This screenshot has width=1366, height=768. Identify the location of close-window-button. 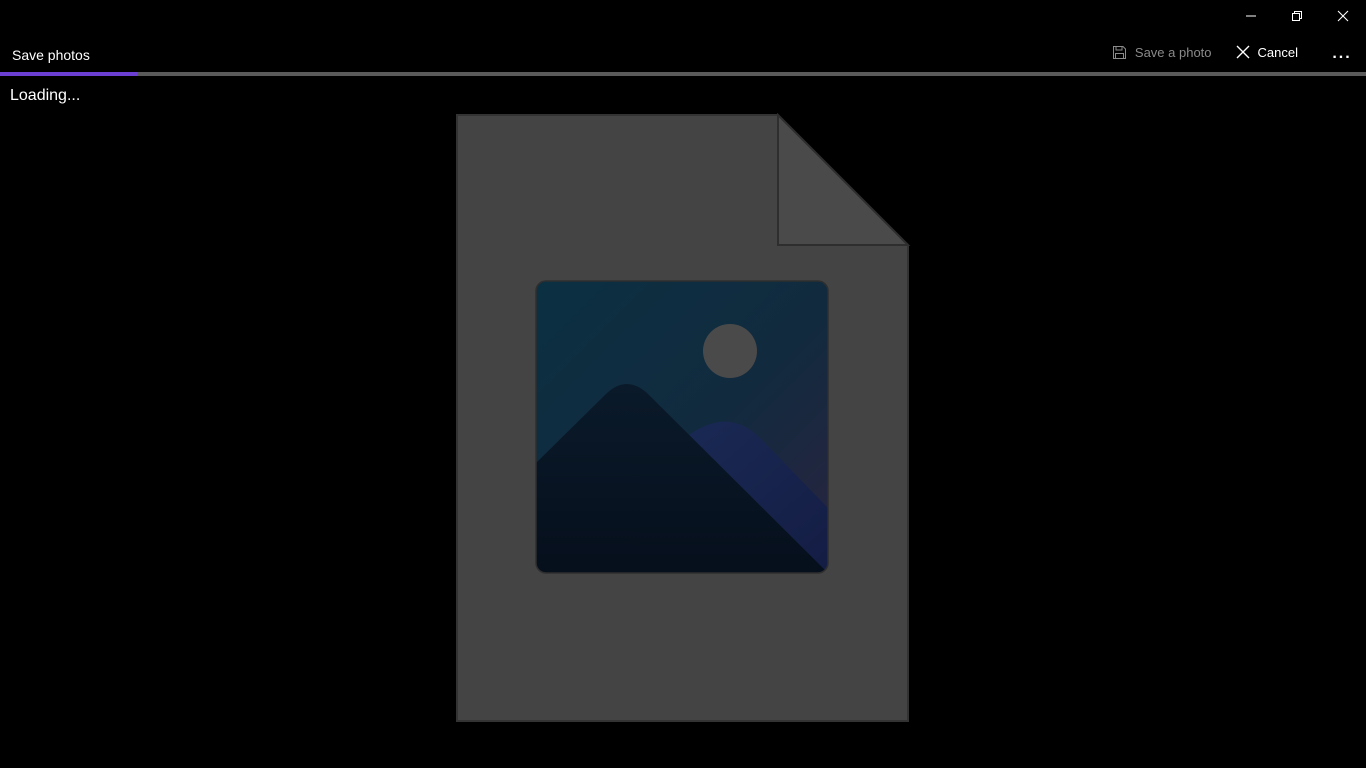
(1343, 16).